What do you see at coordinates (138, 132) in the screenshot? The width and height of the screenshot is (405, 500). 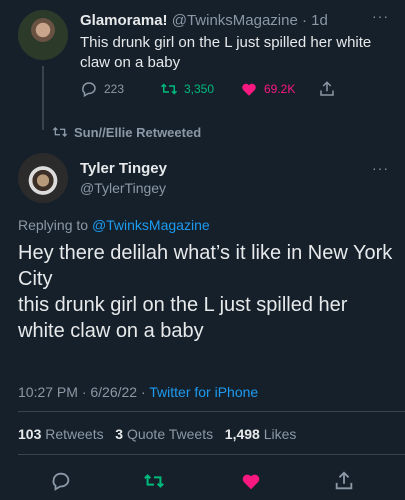 I see `retweeted-by-label: Sun//Ellie Retweeted` at bounding box center [138, 132].